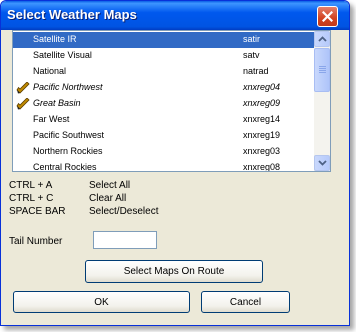  I want to click on tail-number-input, so click(125, 240).